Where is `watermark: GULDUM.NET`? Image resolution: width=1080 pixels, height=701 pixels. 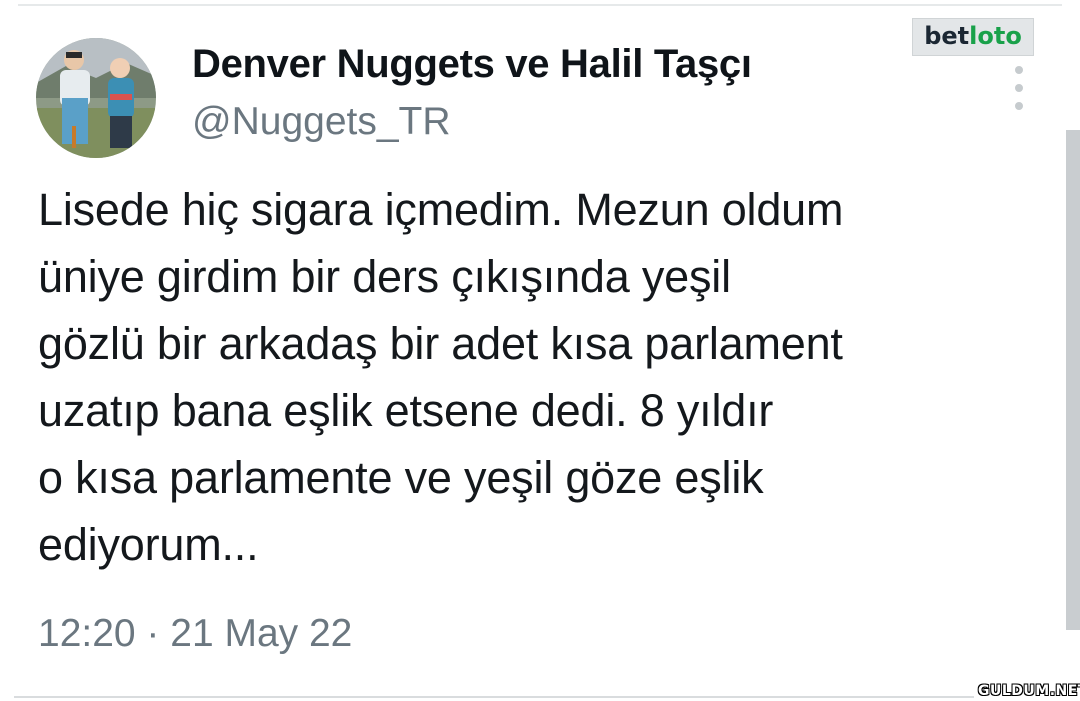 watermark: GULDUM.NET is located at coordinates (1029, 691).